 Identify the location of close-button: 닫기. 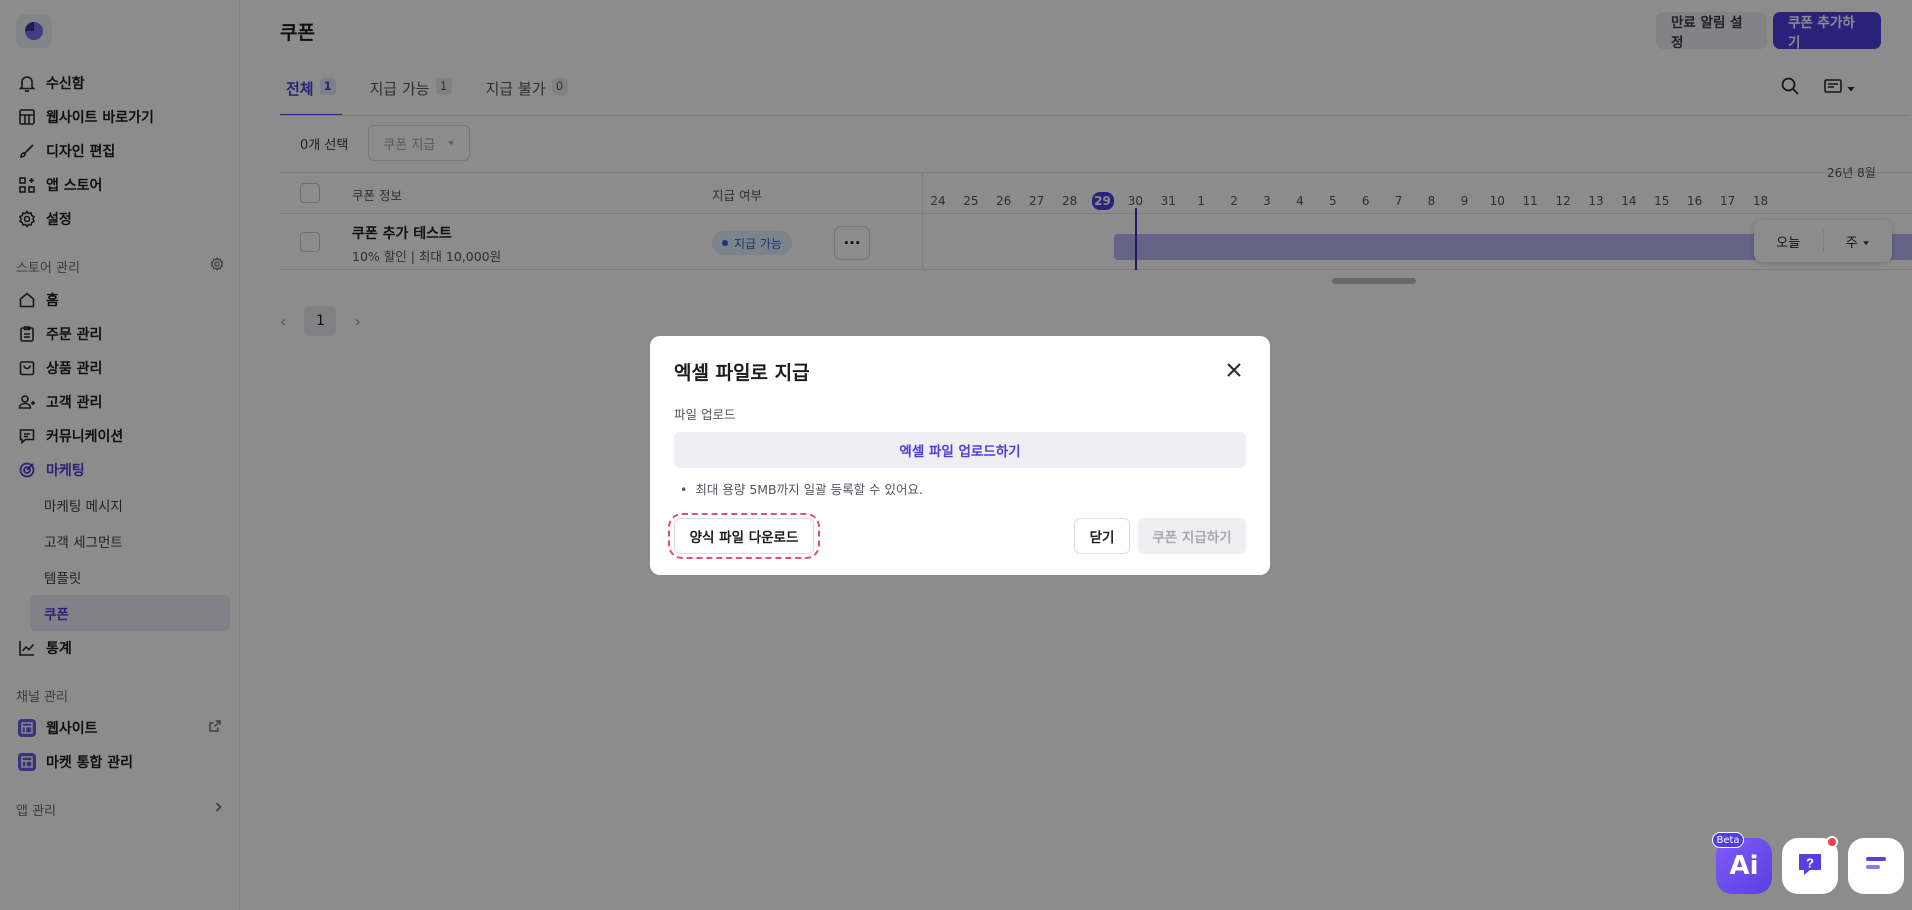
(1102, 536).